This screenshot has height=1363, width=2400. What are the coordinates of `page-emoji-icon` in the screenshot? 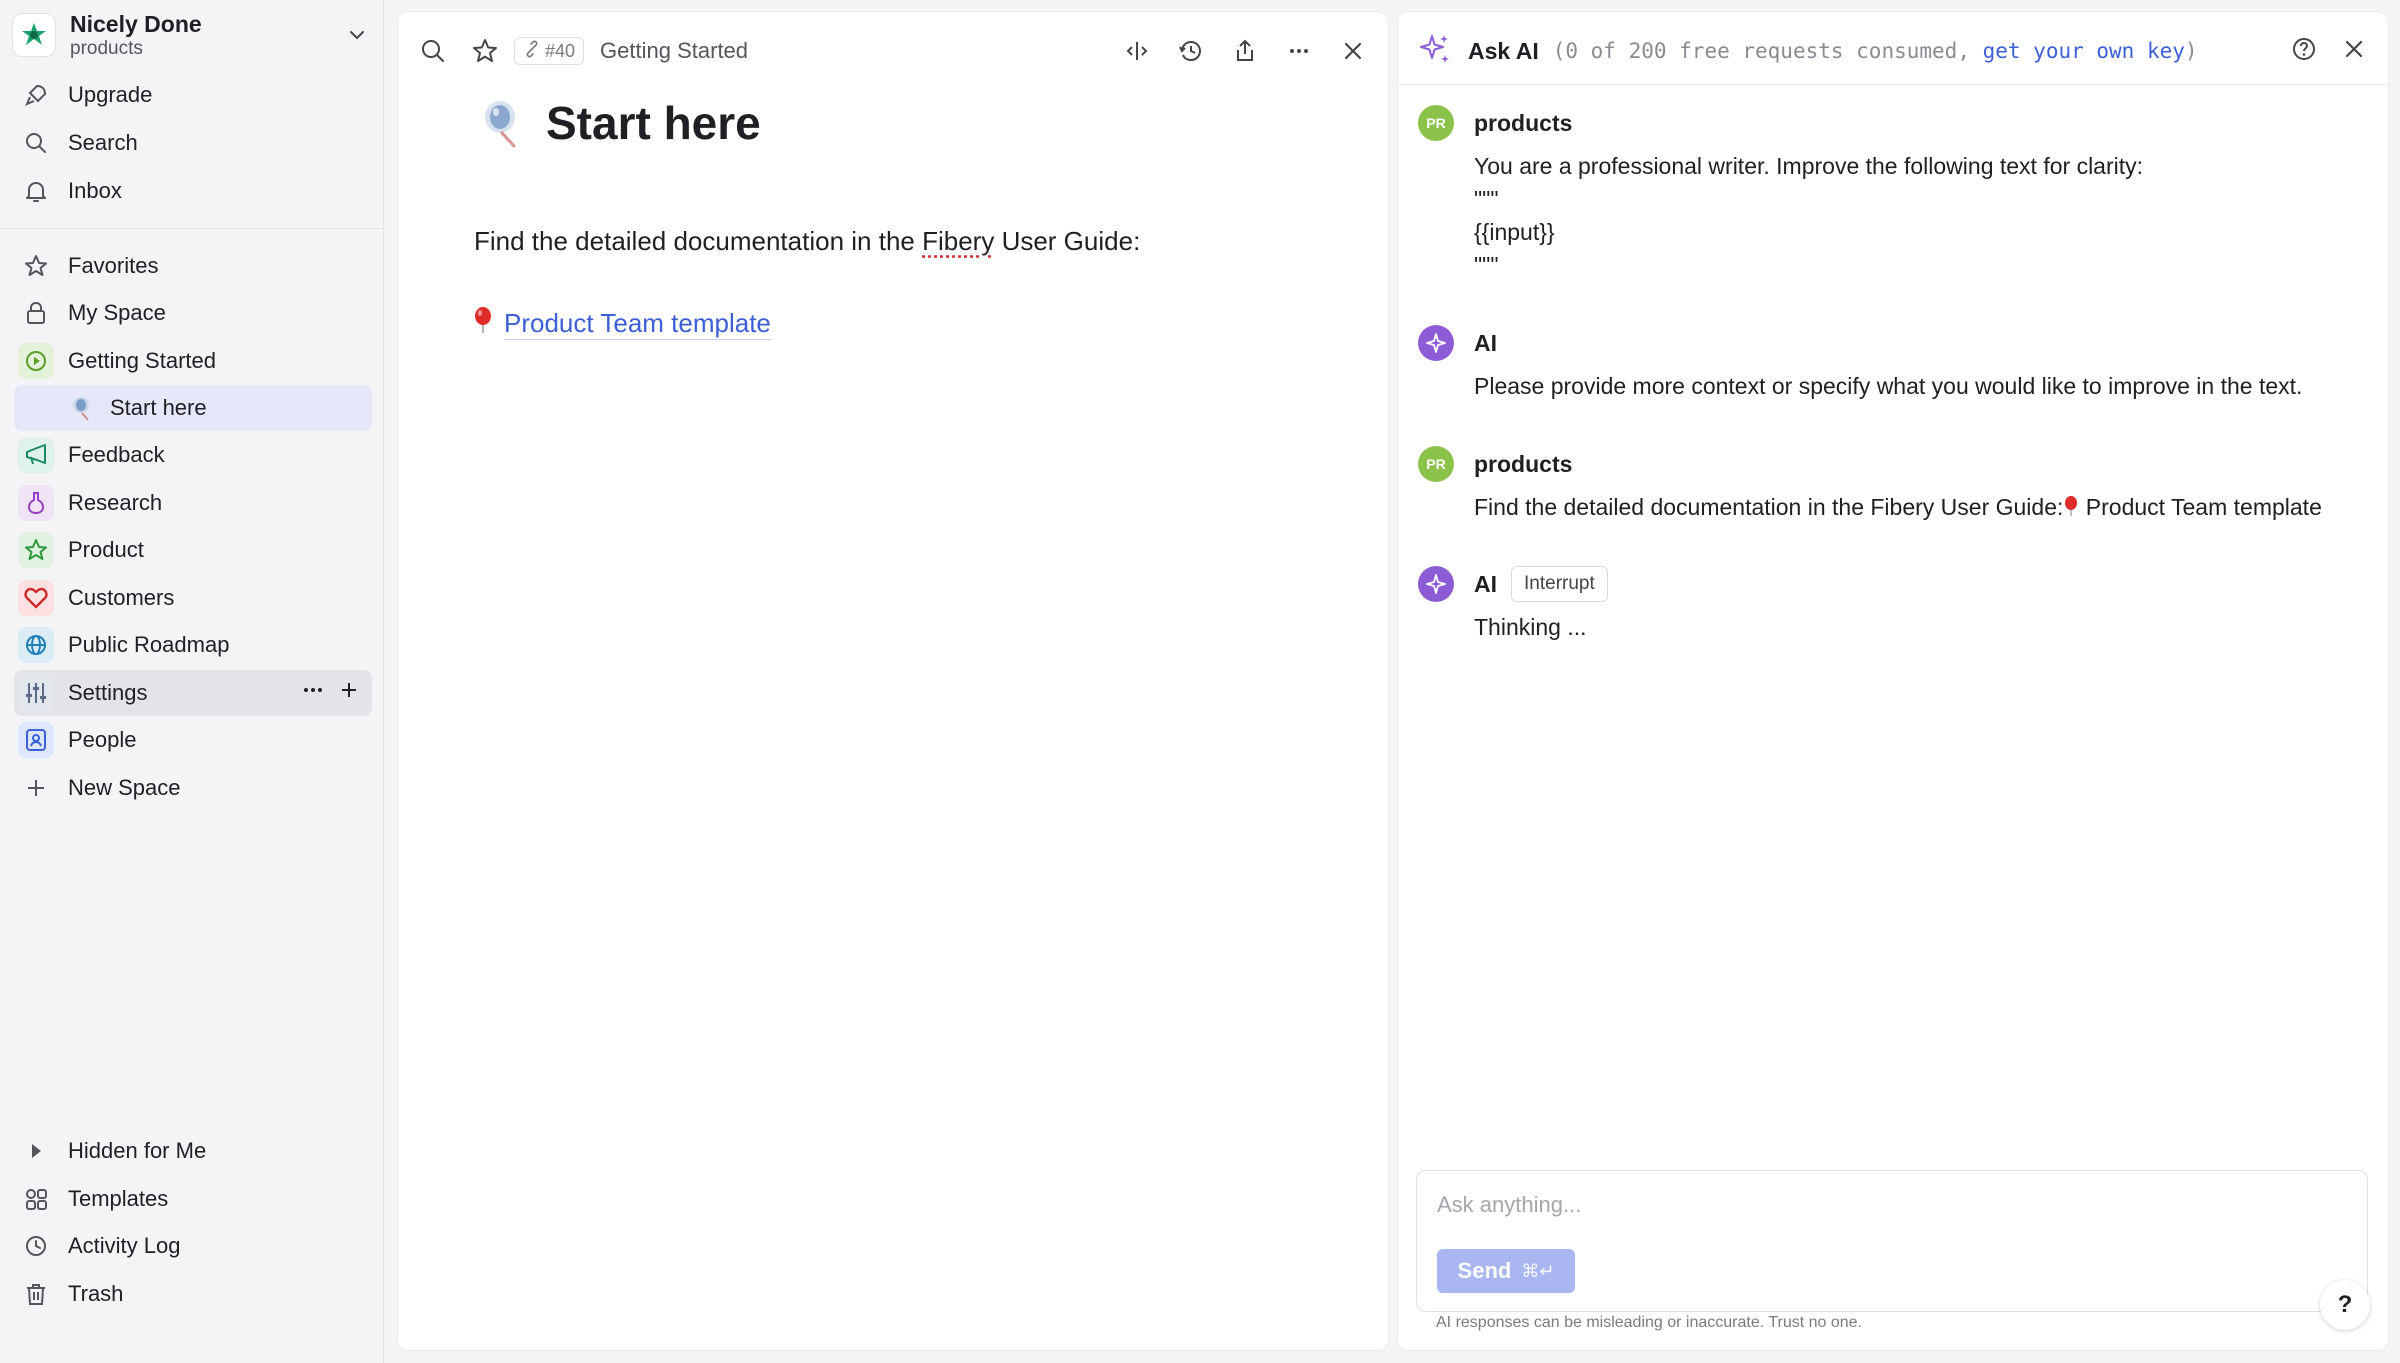 It's located at (502, 123).